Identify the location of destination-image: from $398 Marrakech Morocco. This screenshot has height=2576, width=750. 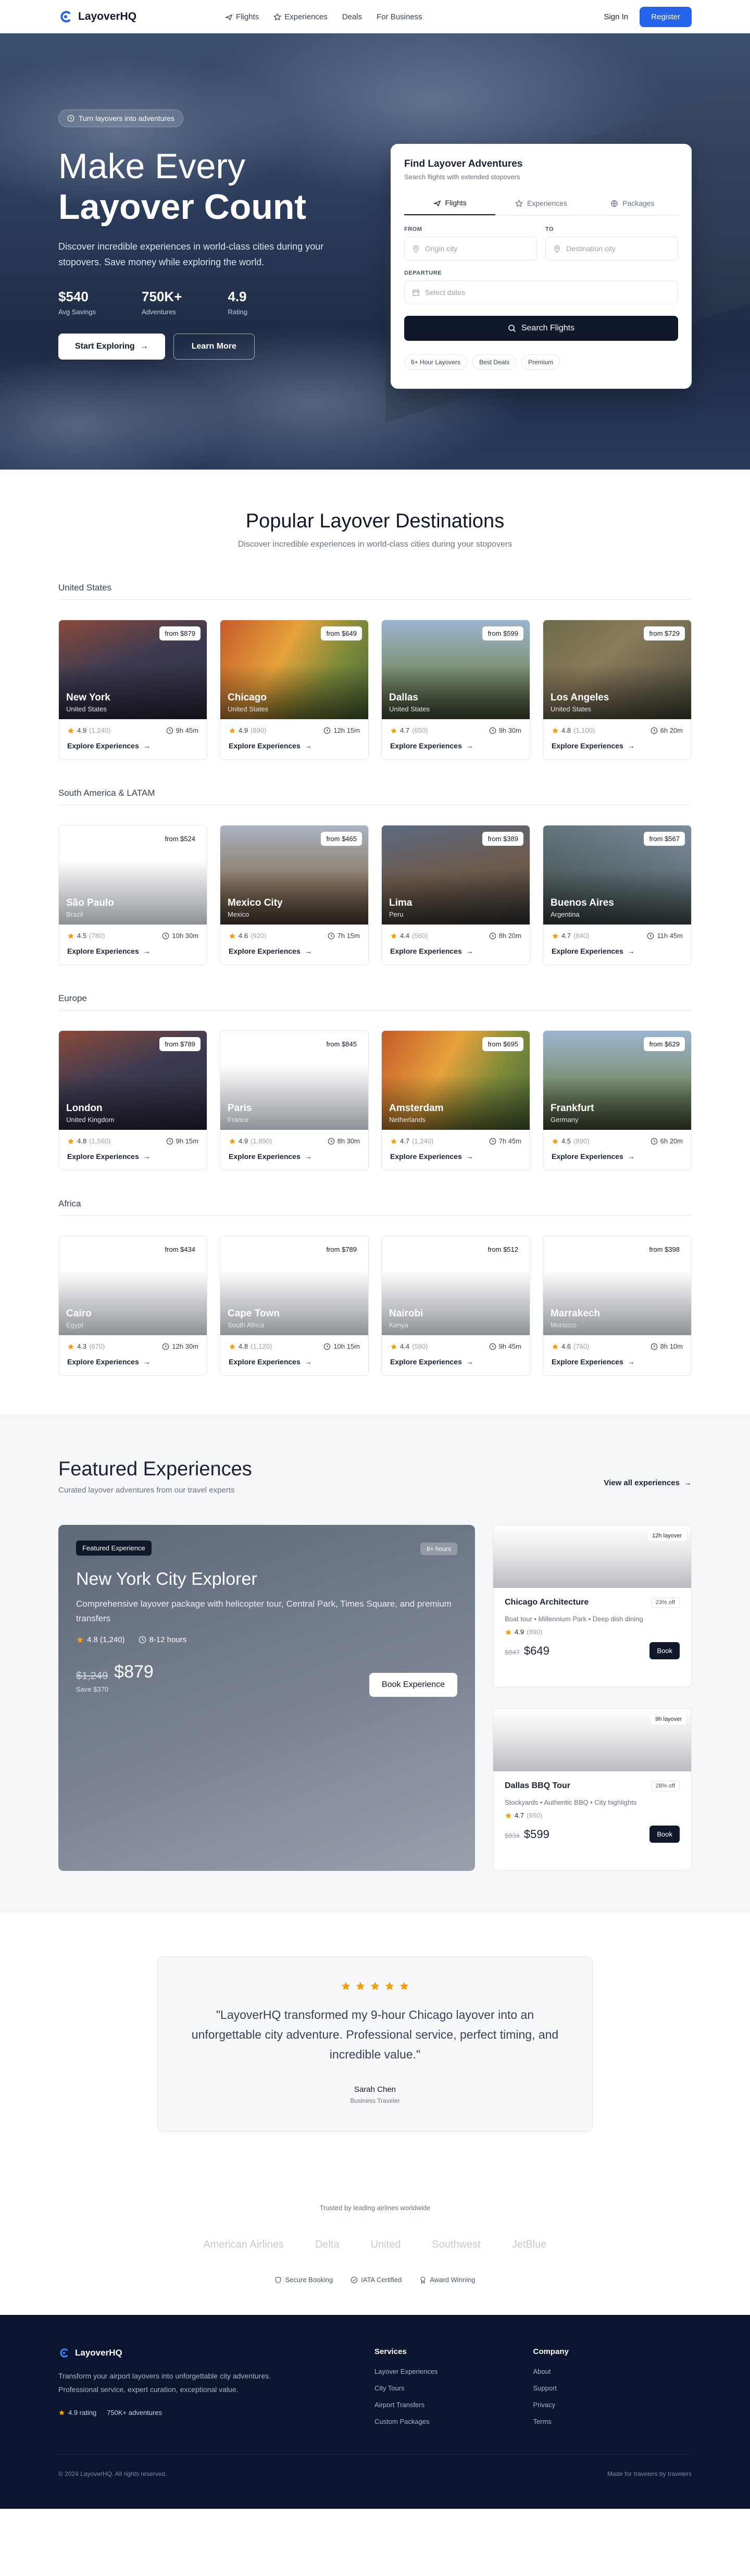
(617, 1285).